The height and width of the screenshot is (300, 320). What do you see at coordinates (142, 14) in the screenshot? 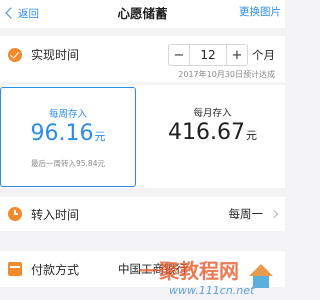
I see `nav-bar: 返回 心愿储蓄 更换图片` at bounding box center [142, 14].